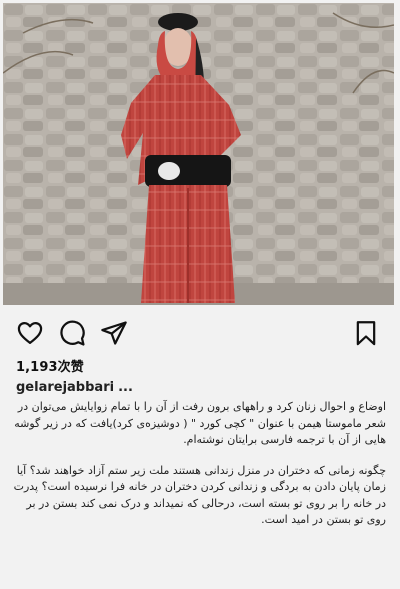 The width and height of the screenshot is (400, 589). Describe the element at coordinates (70, 367) in the screenshot. I see `likes-label: 次赞` at that location.